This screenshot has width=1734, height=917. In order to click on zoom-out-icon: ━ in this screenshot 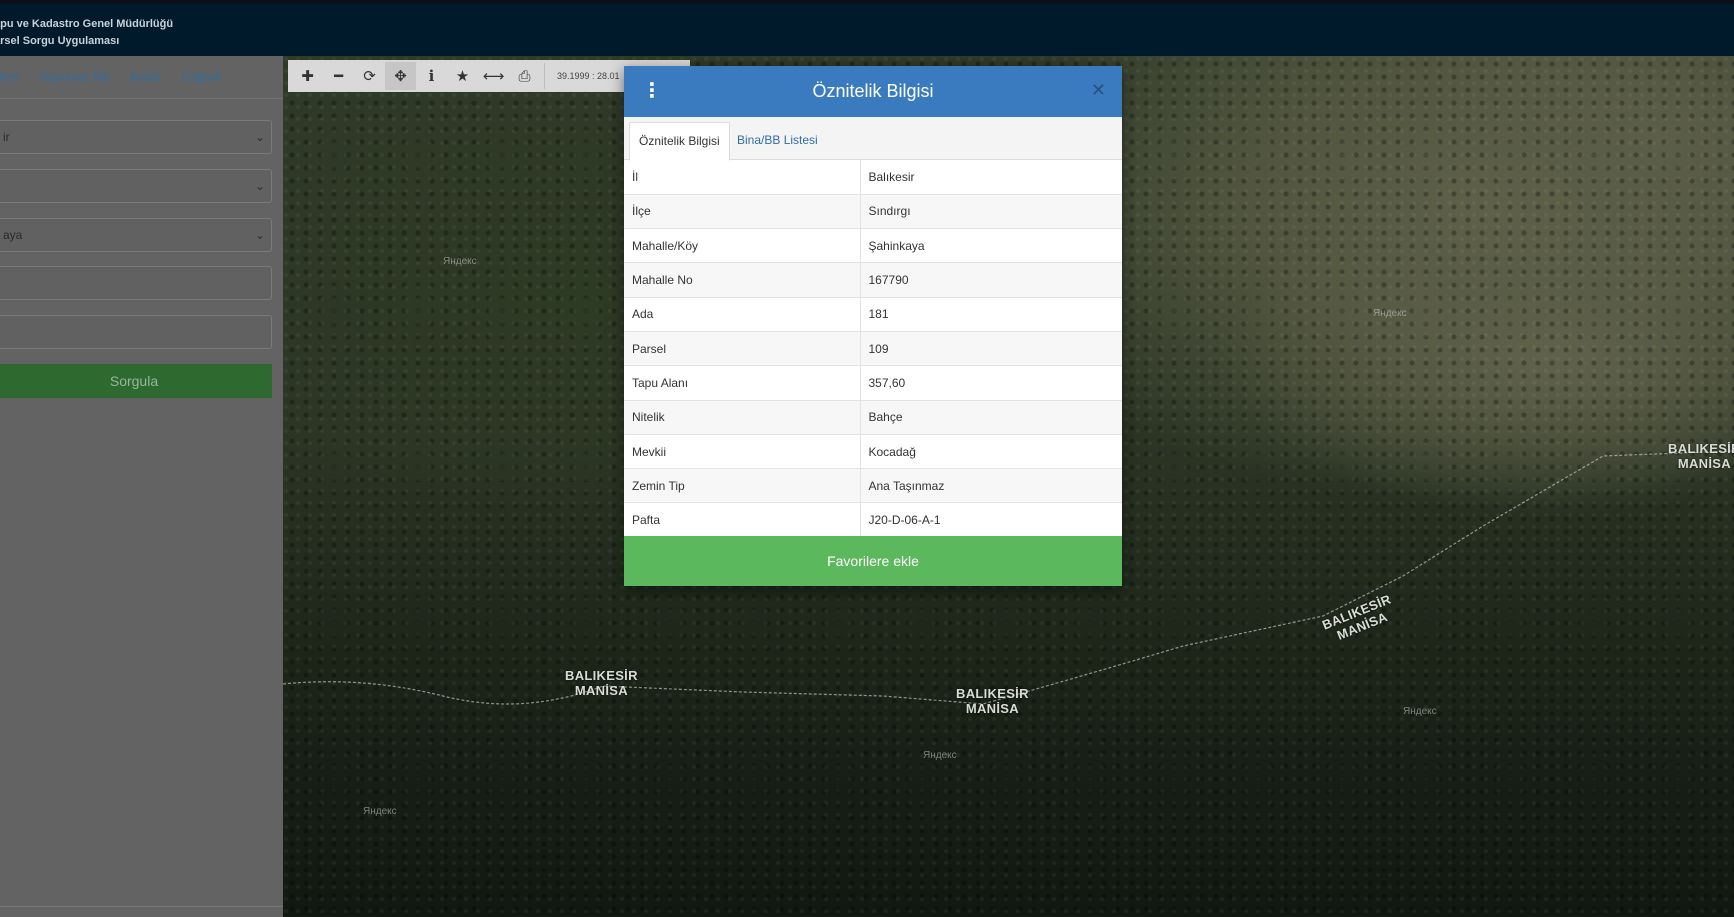, I will do `click(338, 76)`.